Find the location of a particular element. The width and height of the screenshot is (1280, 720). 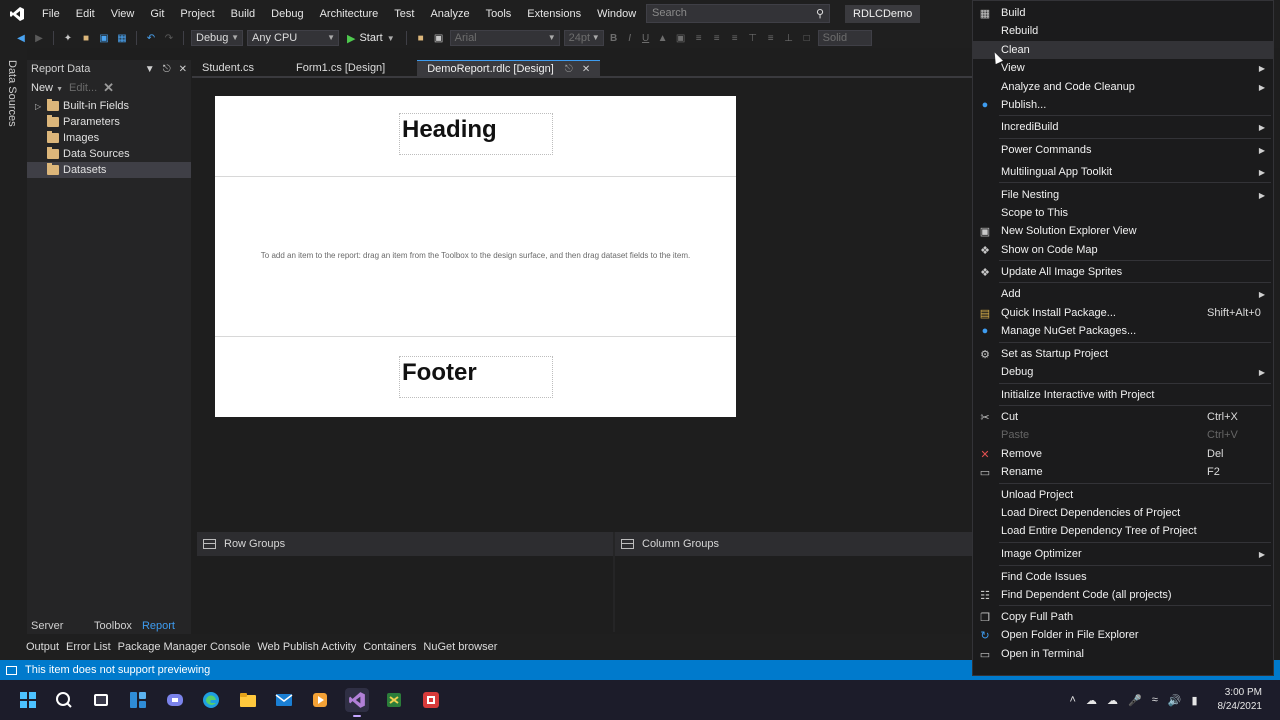

menu-item-rebuild: Rebuild is located at coordinates (1123, 31).